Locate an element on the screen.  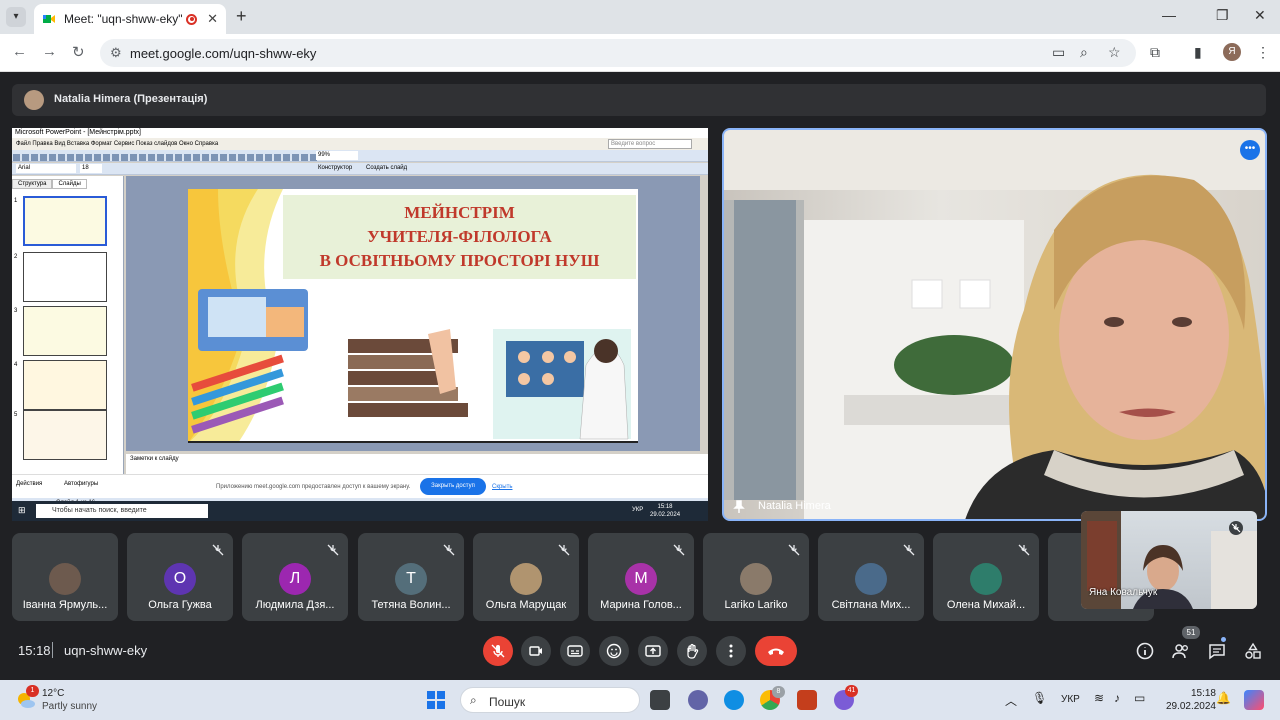
viber-badge: 41 is located at coordinates (851, 691).